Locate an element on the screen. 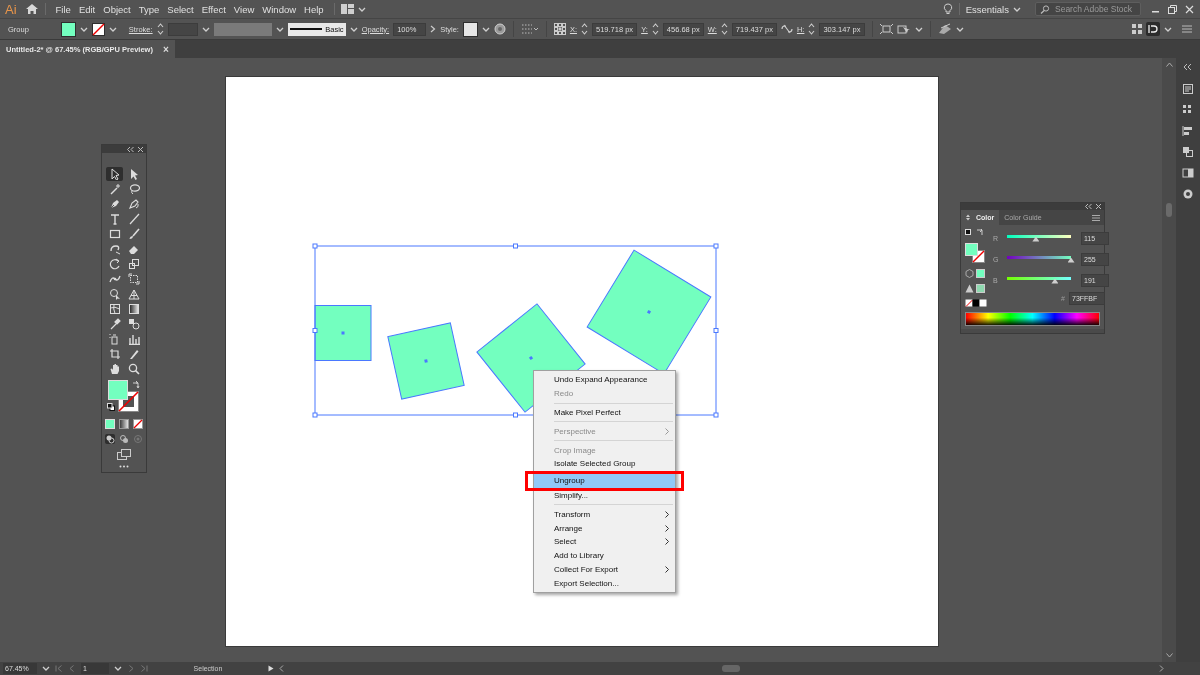 The image size is (1200, 675). menu-item: Transform is located at coordinates (604, 514).